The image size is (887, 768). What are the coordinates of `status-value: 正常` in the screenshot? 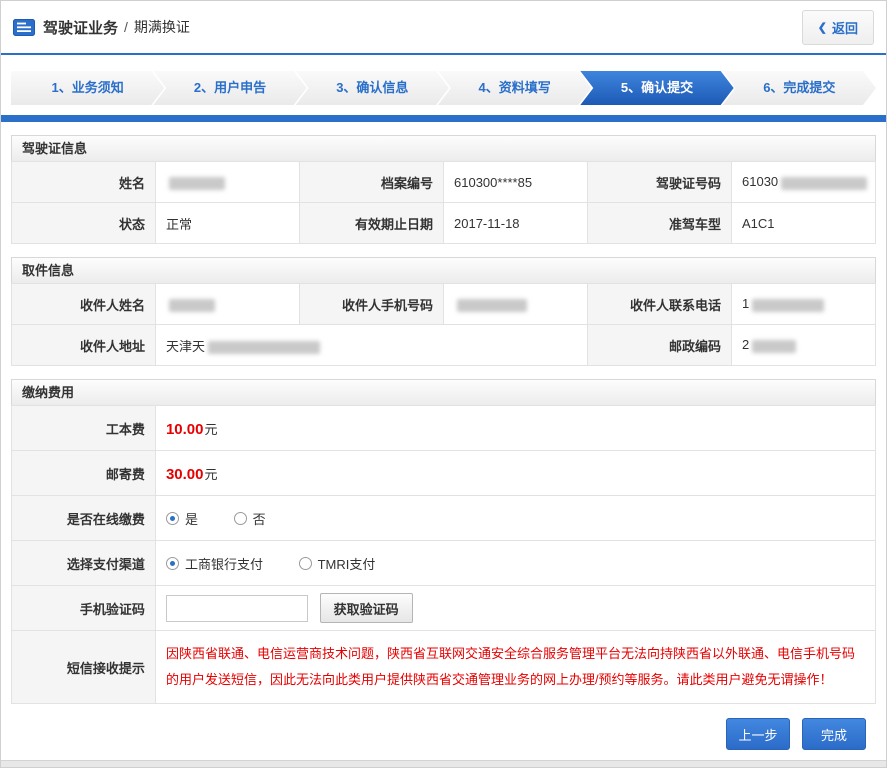 It's located at (227, 223).